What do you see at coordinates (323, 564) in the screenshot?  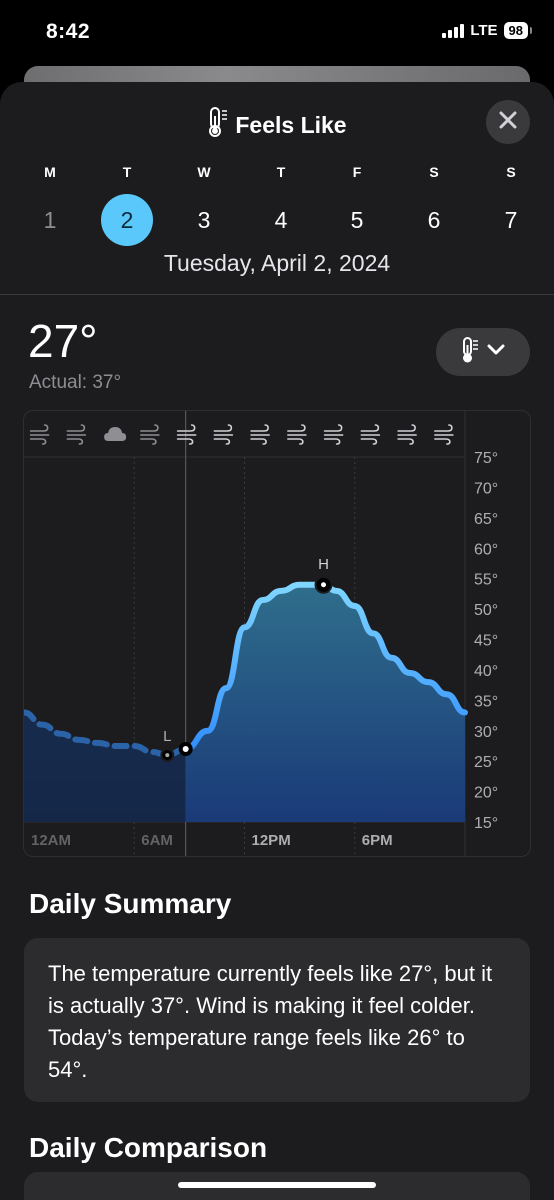 I see `high-label: H` at bounding box center [323, 564].